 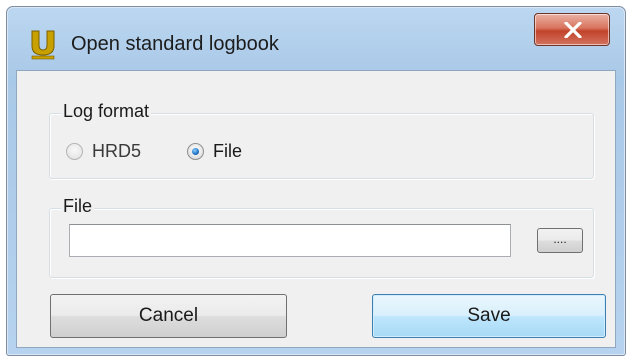 I want to click on radio-file: File, so click(x=214, y=151).